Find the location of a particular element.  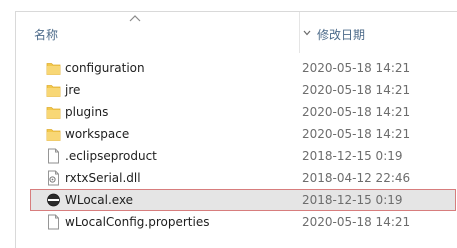

file-name: wLocalConfig.properties is located at coordinates (137, 222).